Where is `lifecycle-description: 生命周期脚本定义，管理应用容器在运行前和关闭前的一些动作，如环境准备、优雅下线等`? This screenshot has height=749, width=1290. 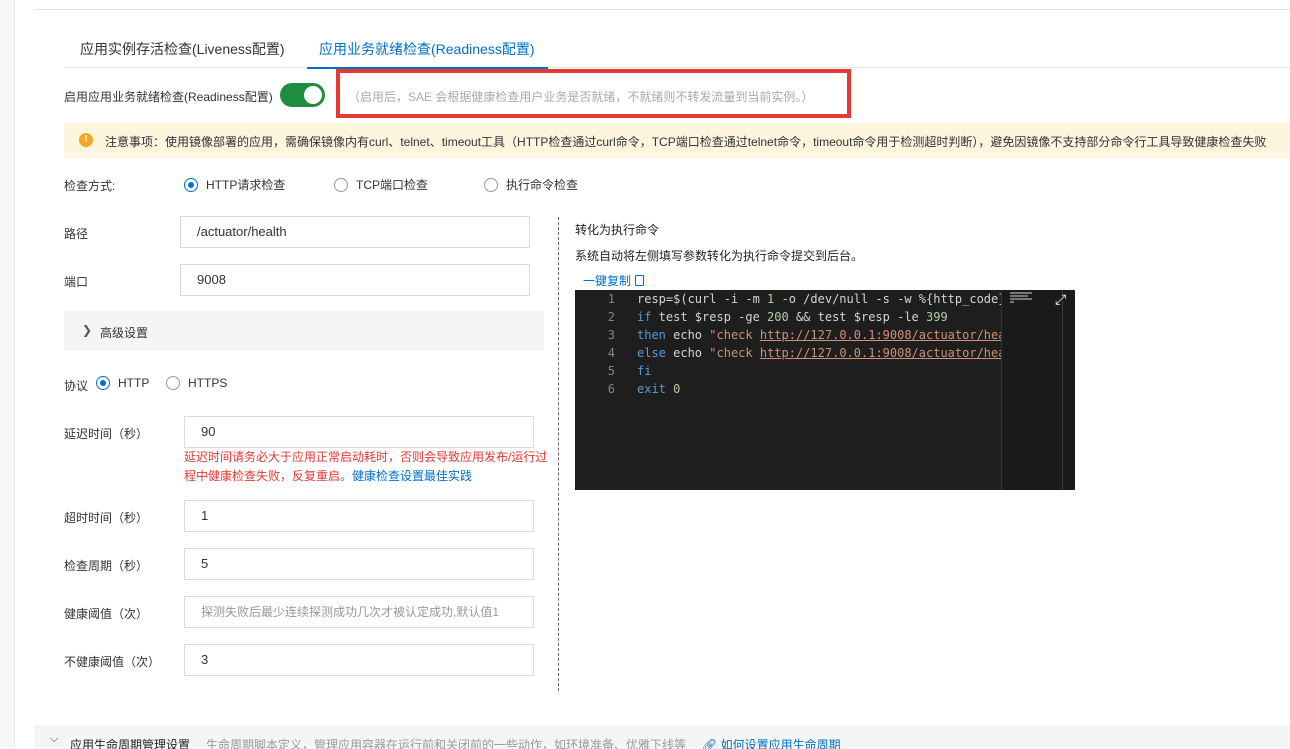
lifecycle-description: 生命周期脚本定义，管理应用容器在运行前和关闭前的一些动作，如环境准备、优雅下线等 is located at coordinates (446, 743).